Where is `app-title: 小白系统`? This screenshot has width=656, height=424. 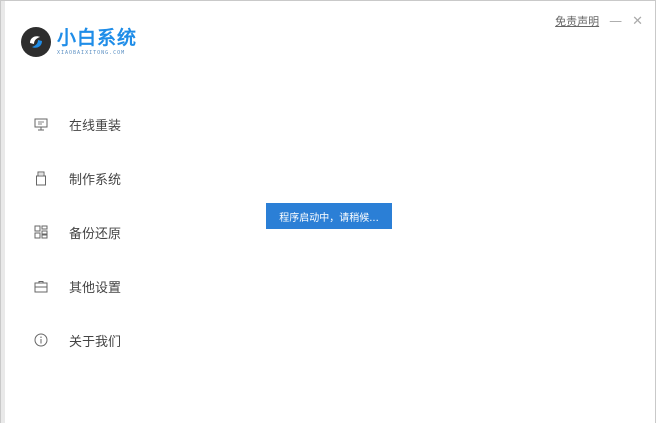
app-title: 小白系统 is located at coordinates (97, 37).